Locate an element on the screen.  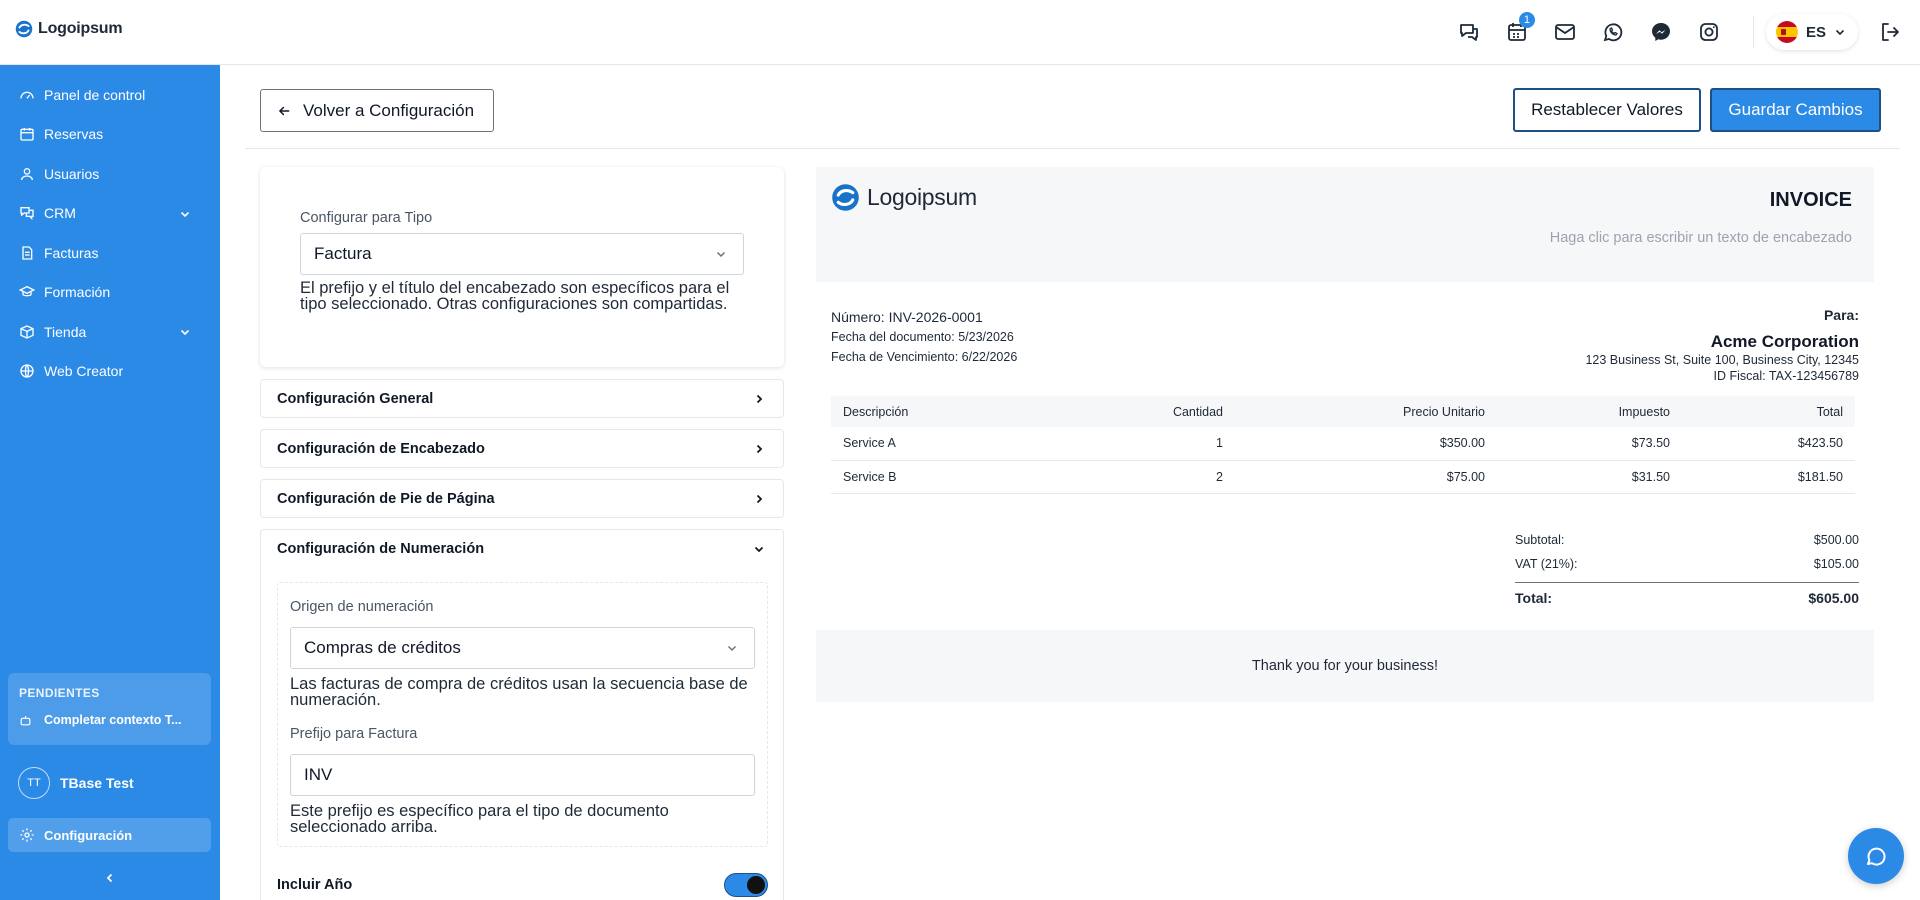
messenger-icon is located at coordinates (1661, 32).